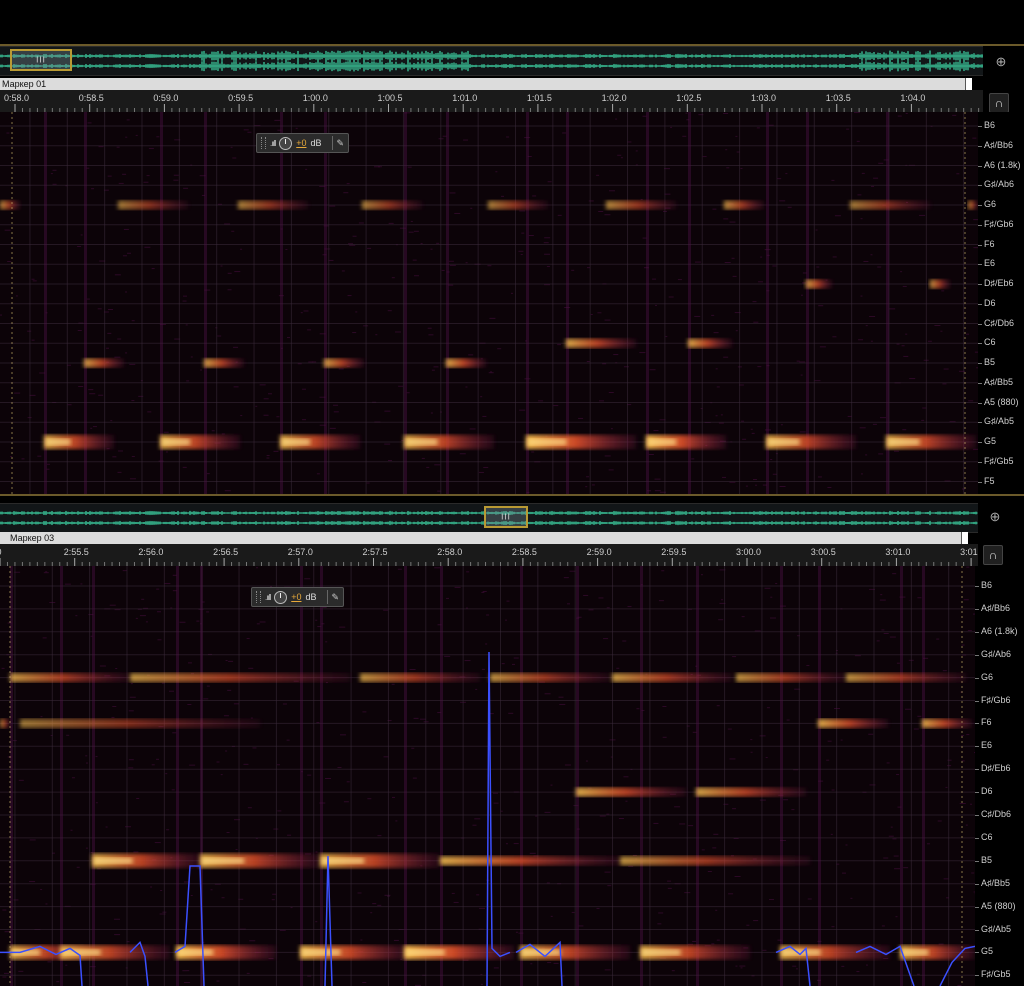 This screenshot has height=986, width=1024. I want to click on marker-row: Маркер 03, so click(484, 538).